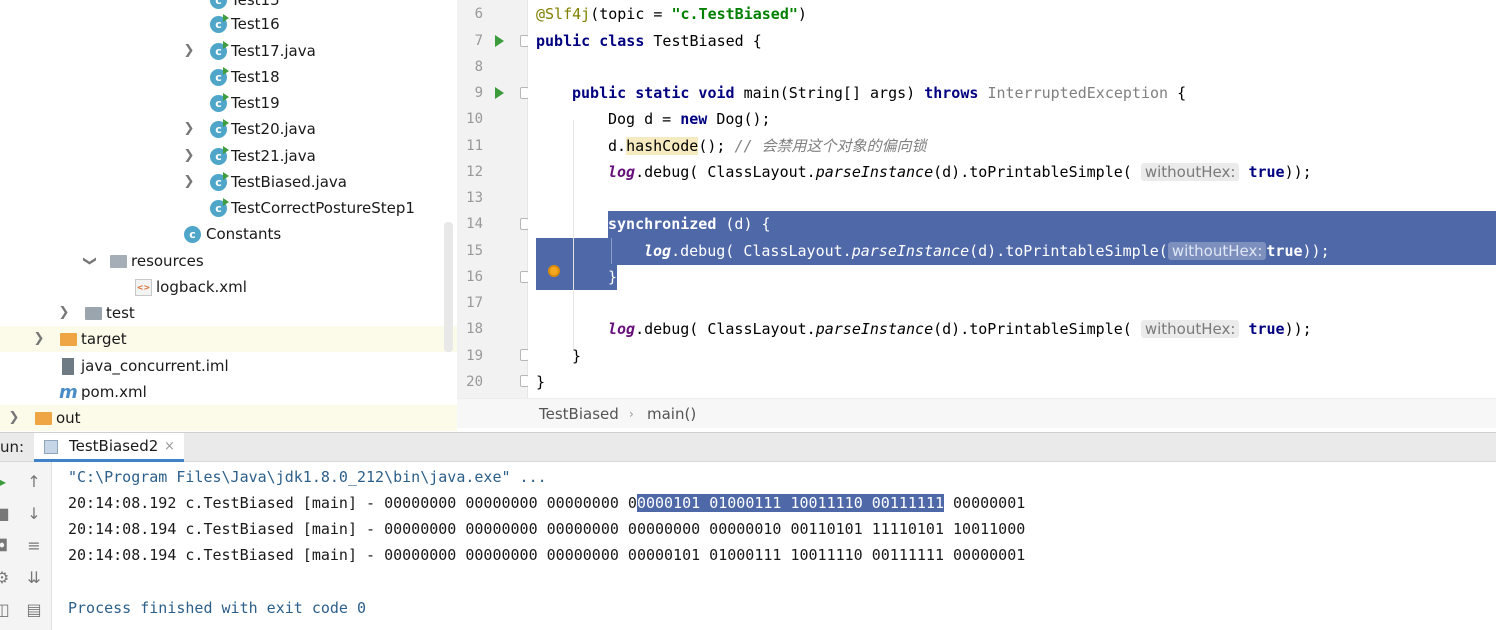 The height and width of the screenshot is (630, 1496). What do you see at coordinates (114, 446) in the screenshot?
I see `run-tab-label: TestBiased2` at bounding box center [114, 446].